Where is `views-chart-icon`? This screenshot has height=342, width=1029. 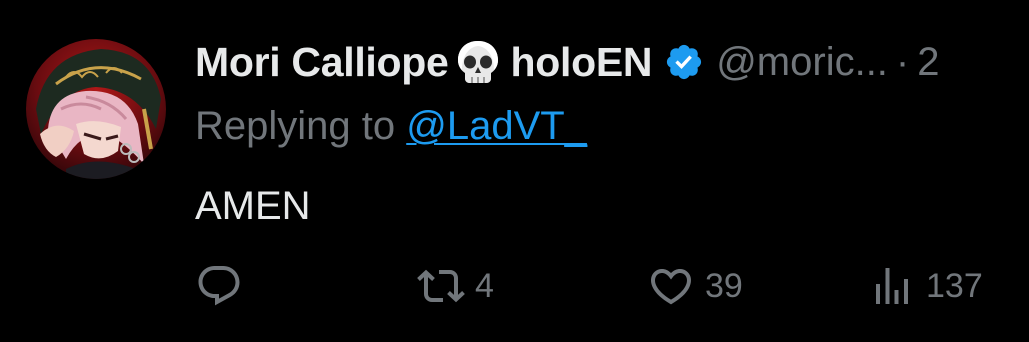 views-chart-icon is located at coordinates (892, 286).